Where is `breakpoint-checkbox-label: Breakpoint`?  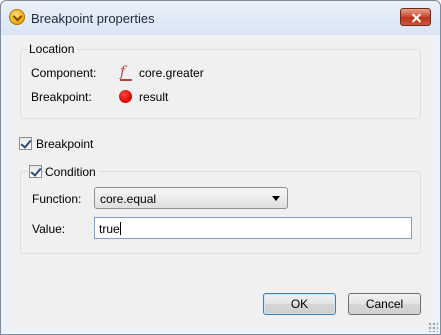
breakpoint-checkbox-label: Breakpoint is located at coordinates (64, 144).